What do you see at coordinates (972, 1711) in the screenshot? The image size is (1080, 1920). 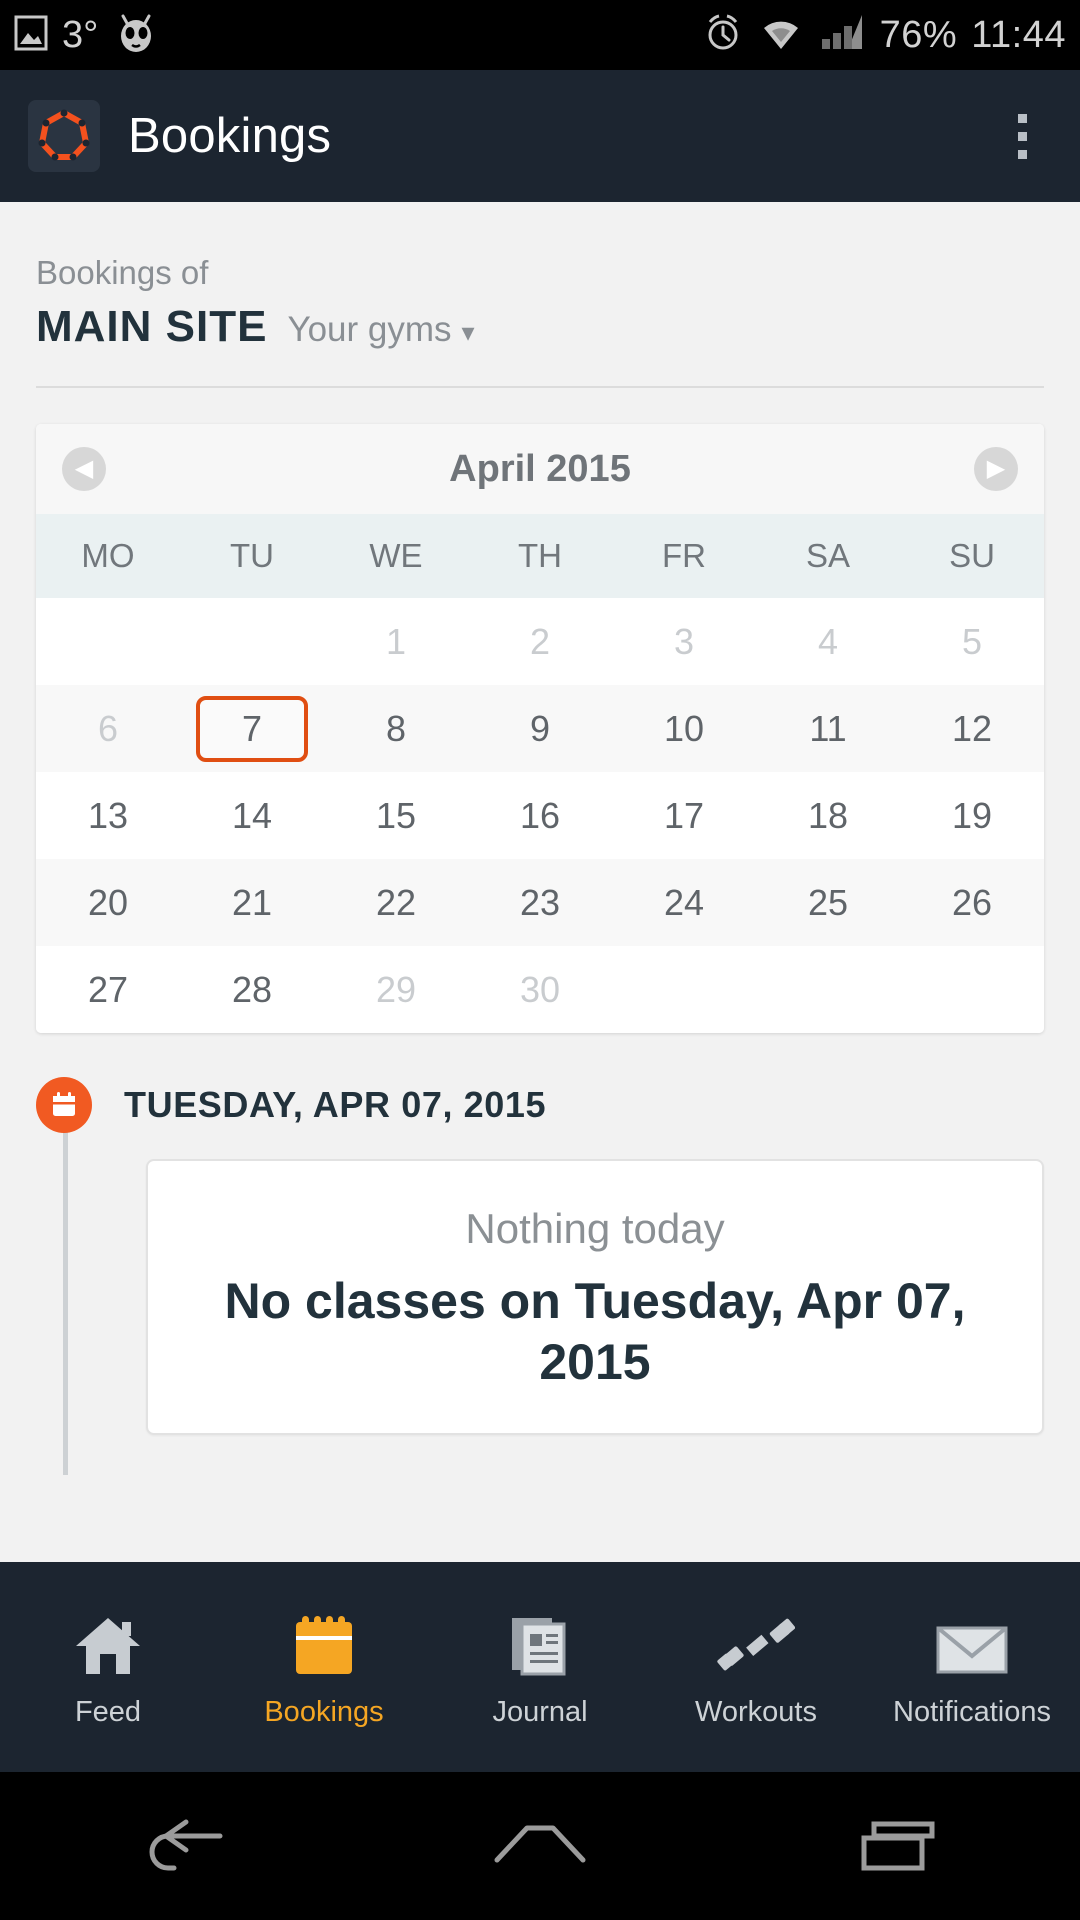 I see `tab-label: Notifications` at bounding box center [972, 1711].